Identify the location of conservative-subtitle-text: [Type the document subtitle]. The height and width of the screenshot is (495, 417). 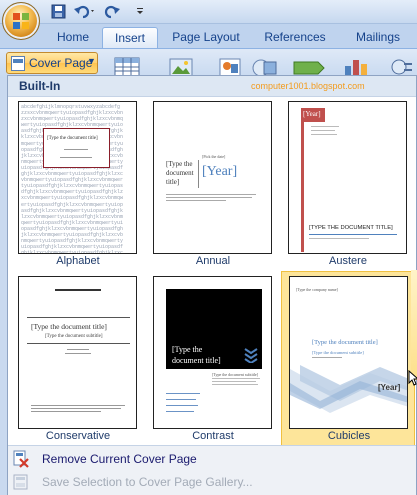
(74, 336).